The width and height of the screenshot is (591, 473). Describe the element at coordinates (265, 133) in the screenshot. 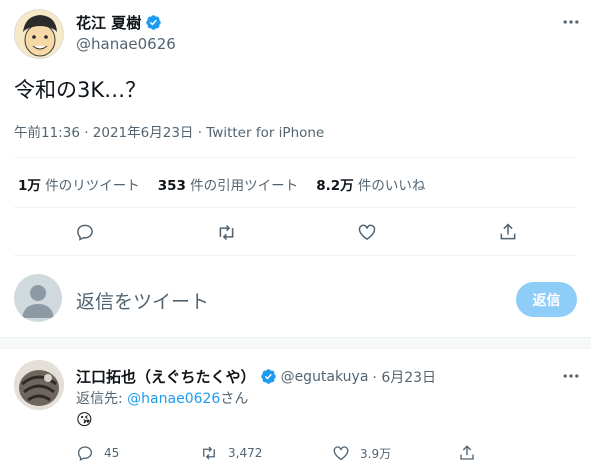

I see `tweet-source: Twitter for iPhone` at that location.